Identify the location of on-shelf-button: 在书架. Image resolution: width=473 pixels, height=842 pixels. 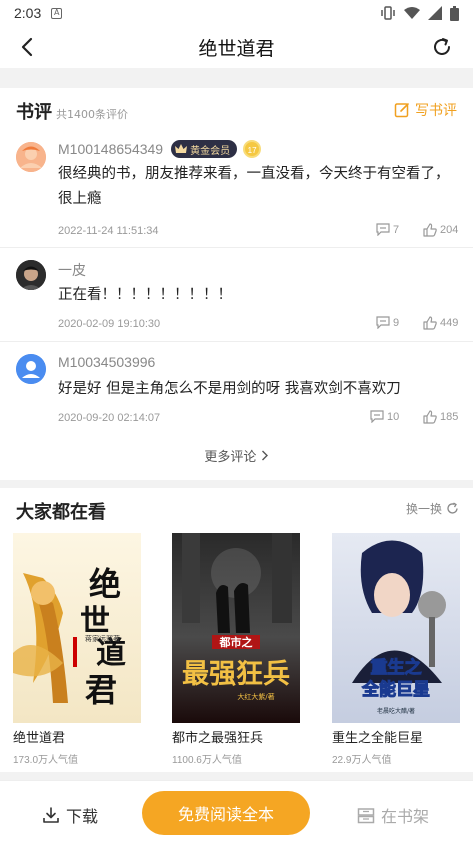
(393, 815).